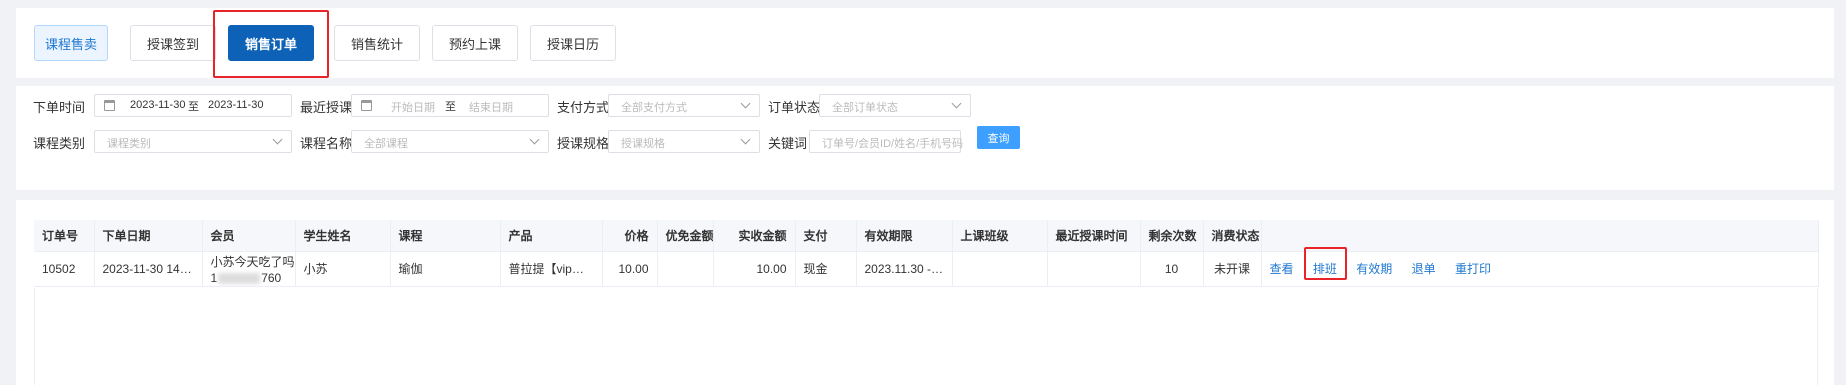 The height and width of the screenshot is (385, 1846). What do you see at coordinates (148, 236) in the screenshot?
I see `col-order-date: 下单日期` at bounding box center [148, 236].